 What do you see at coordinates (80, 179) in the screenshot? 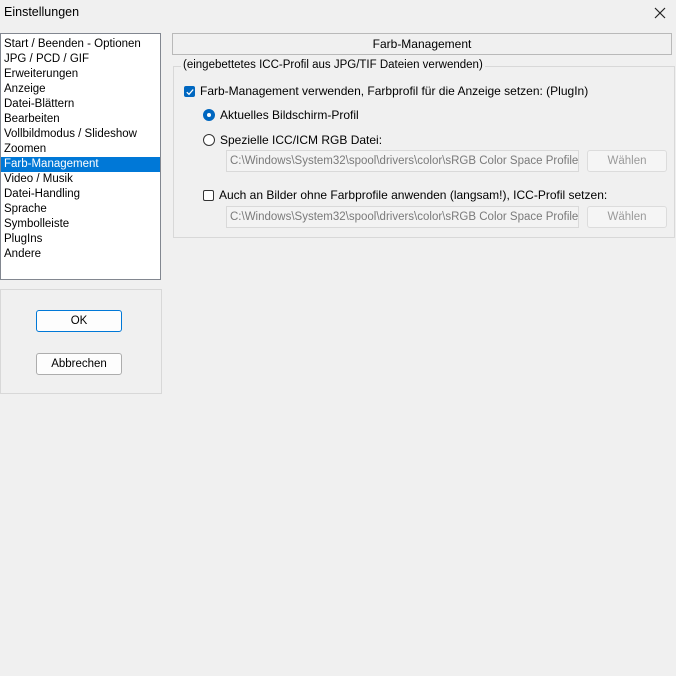
I see `category-item: Video / Musik` at bounding box center [80, 179].